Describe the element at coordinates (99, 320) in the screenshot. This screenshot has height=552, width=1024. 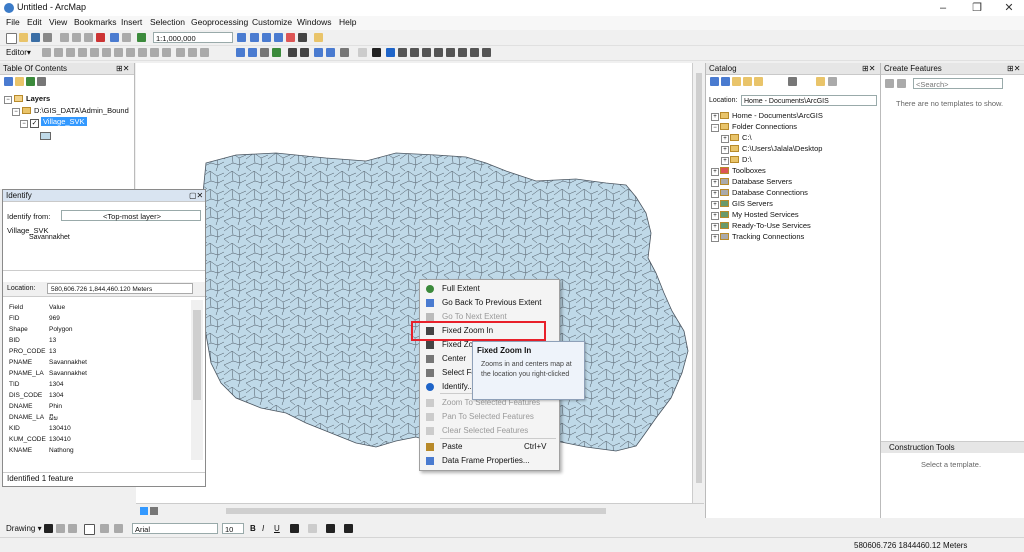
I see `table-row: FID 969` at that location.